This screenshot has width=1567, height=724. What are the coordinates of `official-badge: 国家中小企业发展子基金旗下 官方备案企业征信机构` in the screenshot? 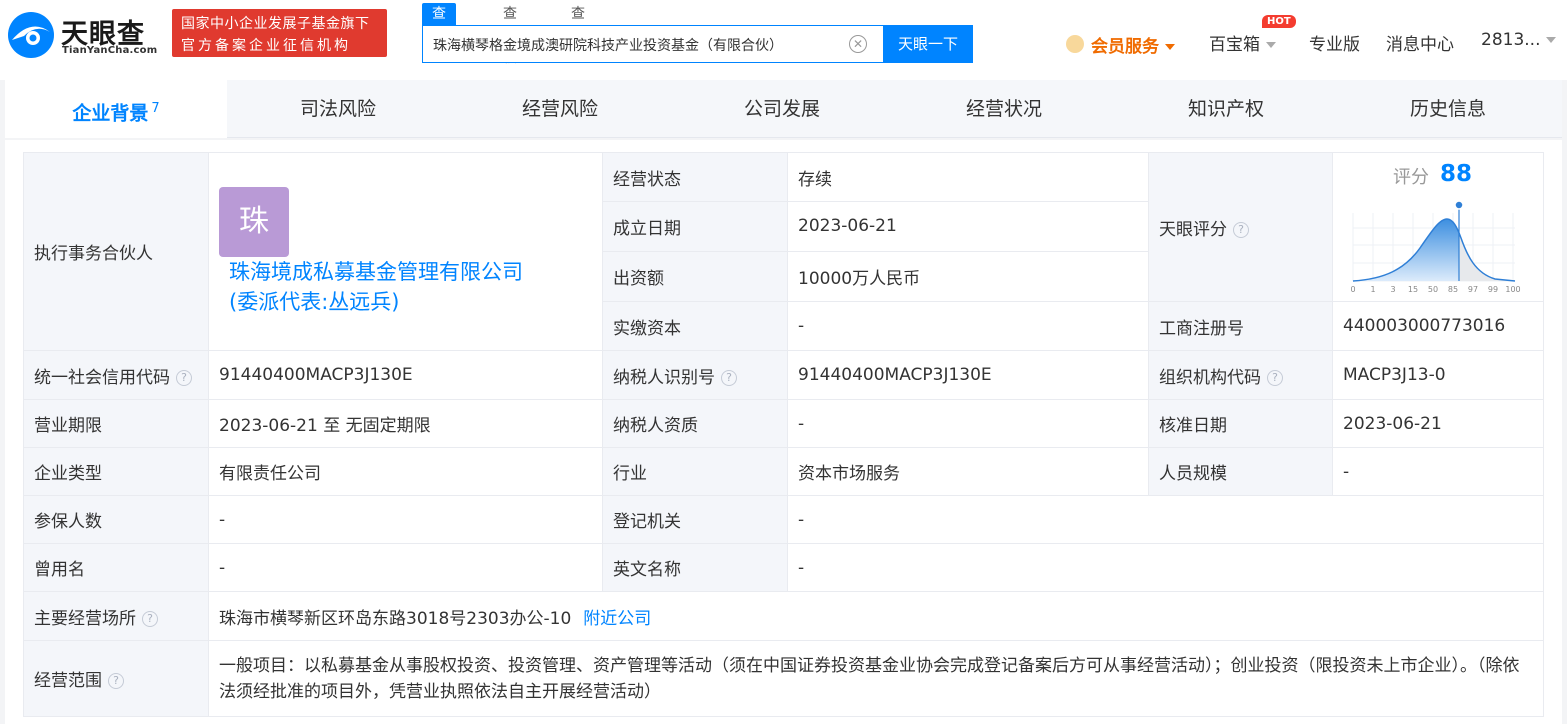 It's located at (279, 33).